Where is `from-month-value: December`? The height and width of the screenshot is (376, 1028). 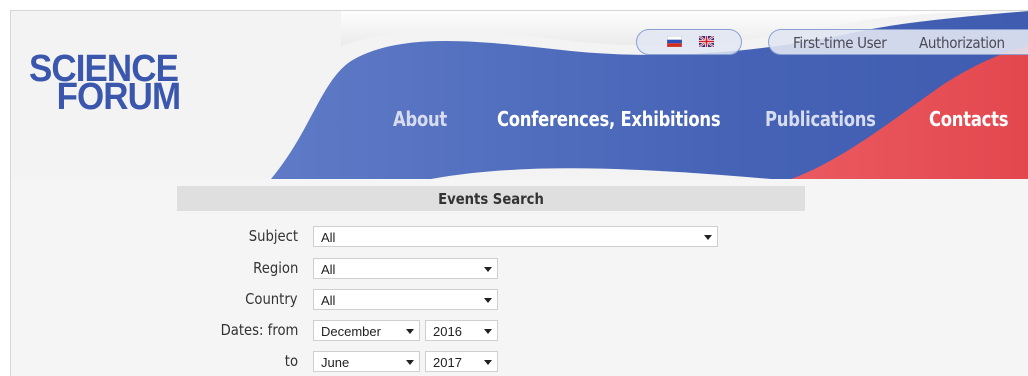
from-month-value: December is located at coordinates (351, 331).